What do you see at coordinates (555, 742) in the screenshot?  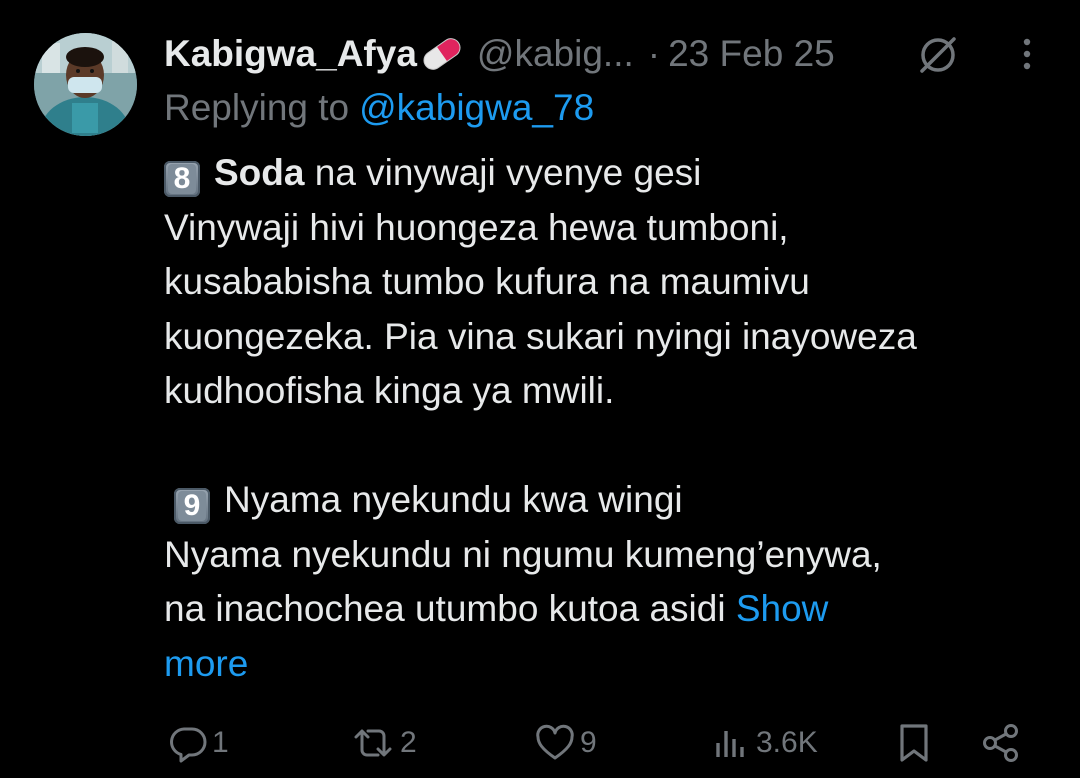 I see `heart-icon` at bounding box center [555, 742].